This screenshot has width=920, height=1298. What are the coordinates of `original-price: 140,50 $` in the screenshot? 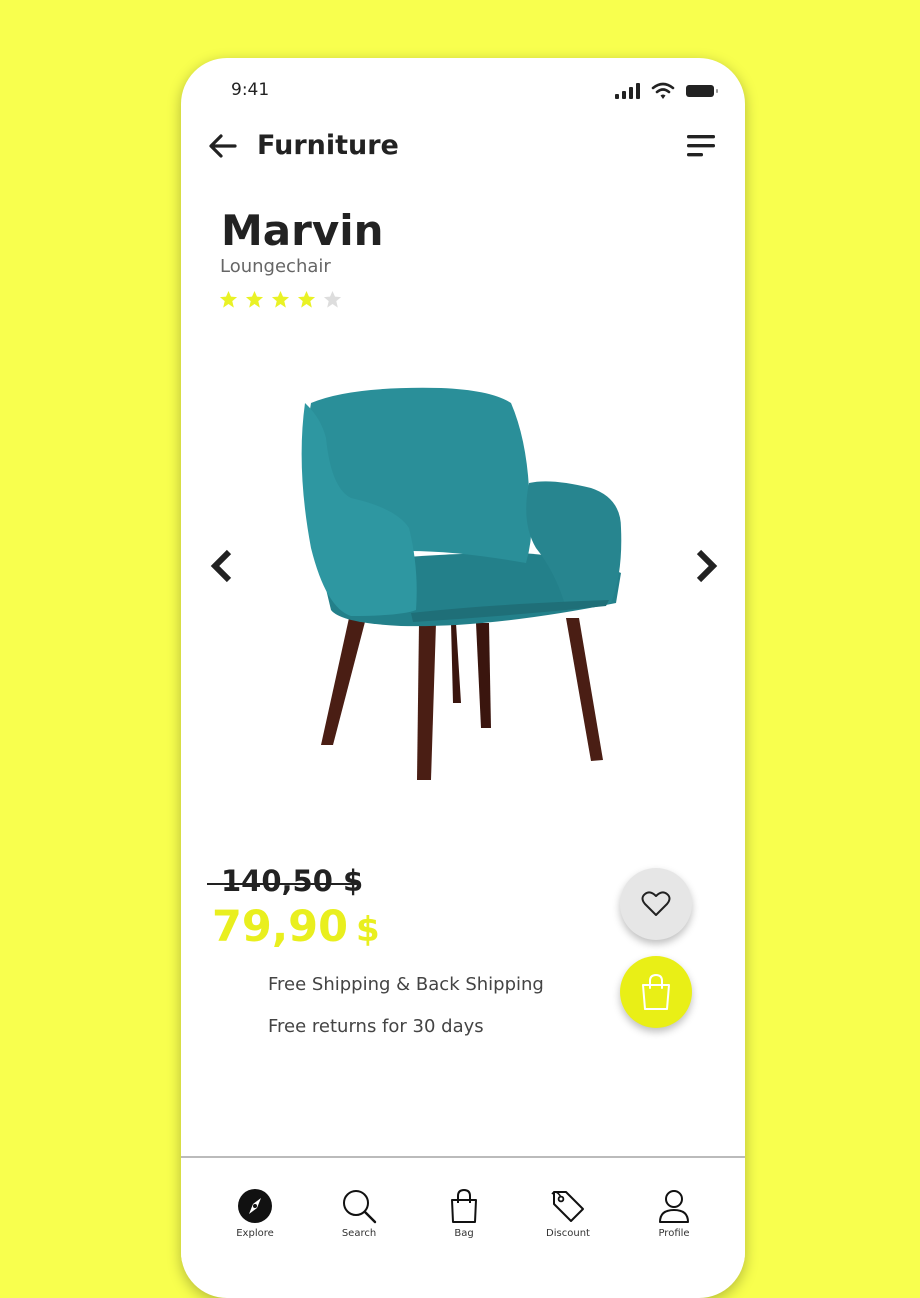 It's located at (292, 881).